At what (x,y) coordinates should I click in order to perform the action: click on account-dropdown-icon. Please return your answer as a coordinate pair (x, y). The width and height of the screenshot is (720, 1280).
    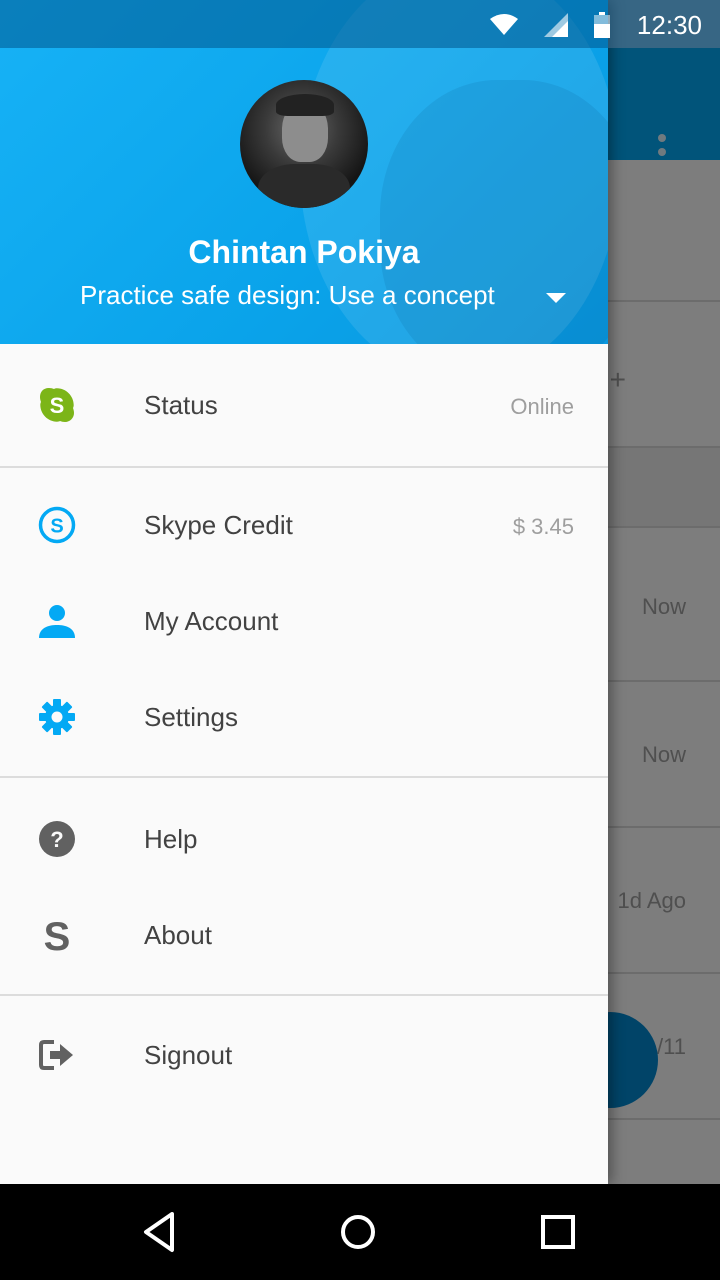
    Looking at the image, I should click on (556, 298).